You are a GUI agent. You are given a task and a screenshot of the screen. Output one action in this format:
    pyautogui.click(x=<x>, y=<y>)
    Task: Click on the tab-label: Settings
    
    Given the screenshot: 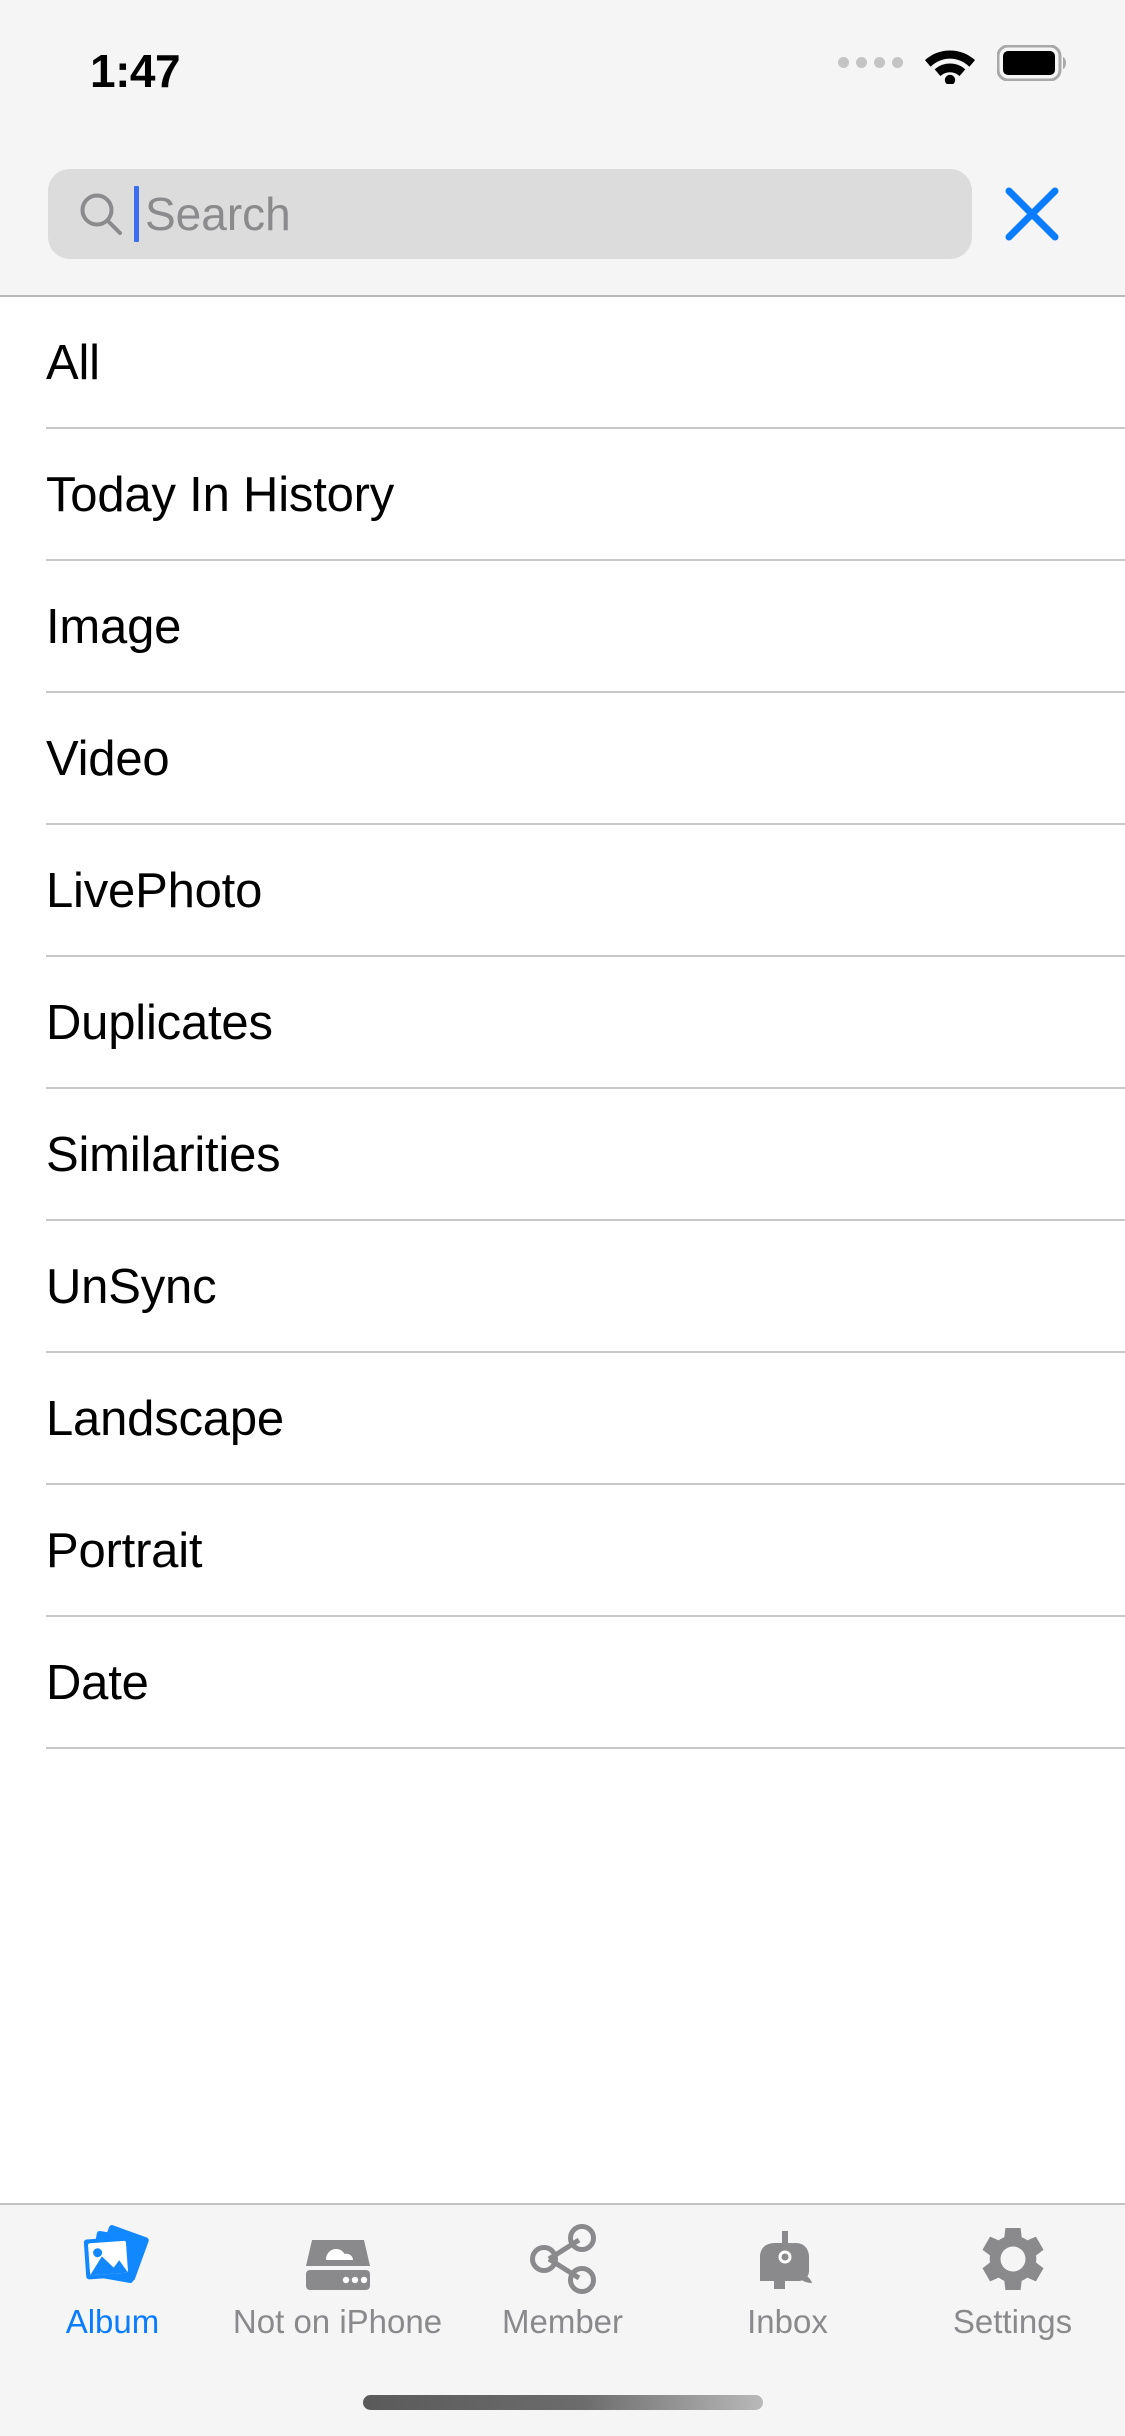 What is the action you would take?
    pyautogui.click(x=1012, y=2321)
    